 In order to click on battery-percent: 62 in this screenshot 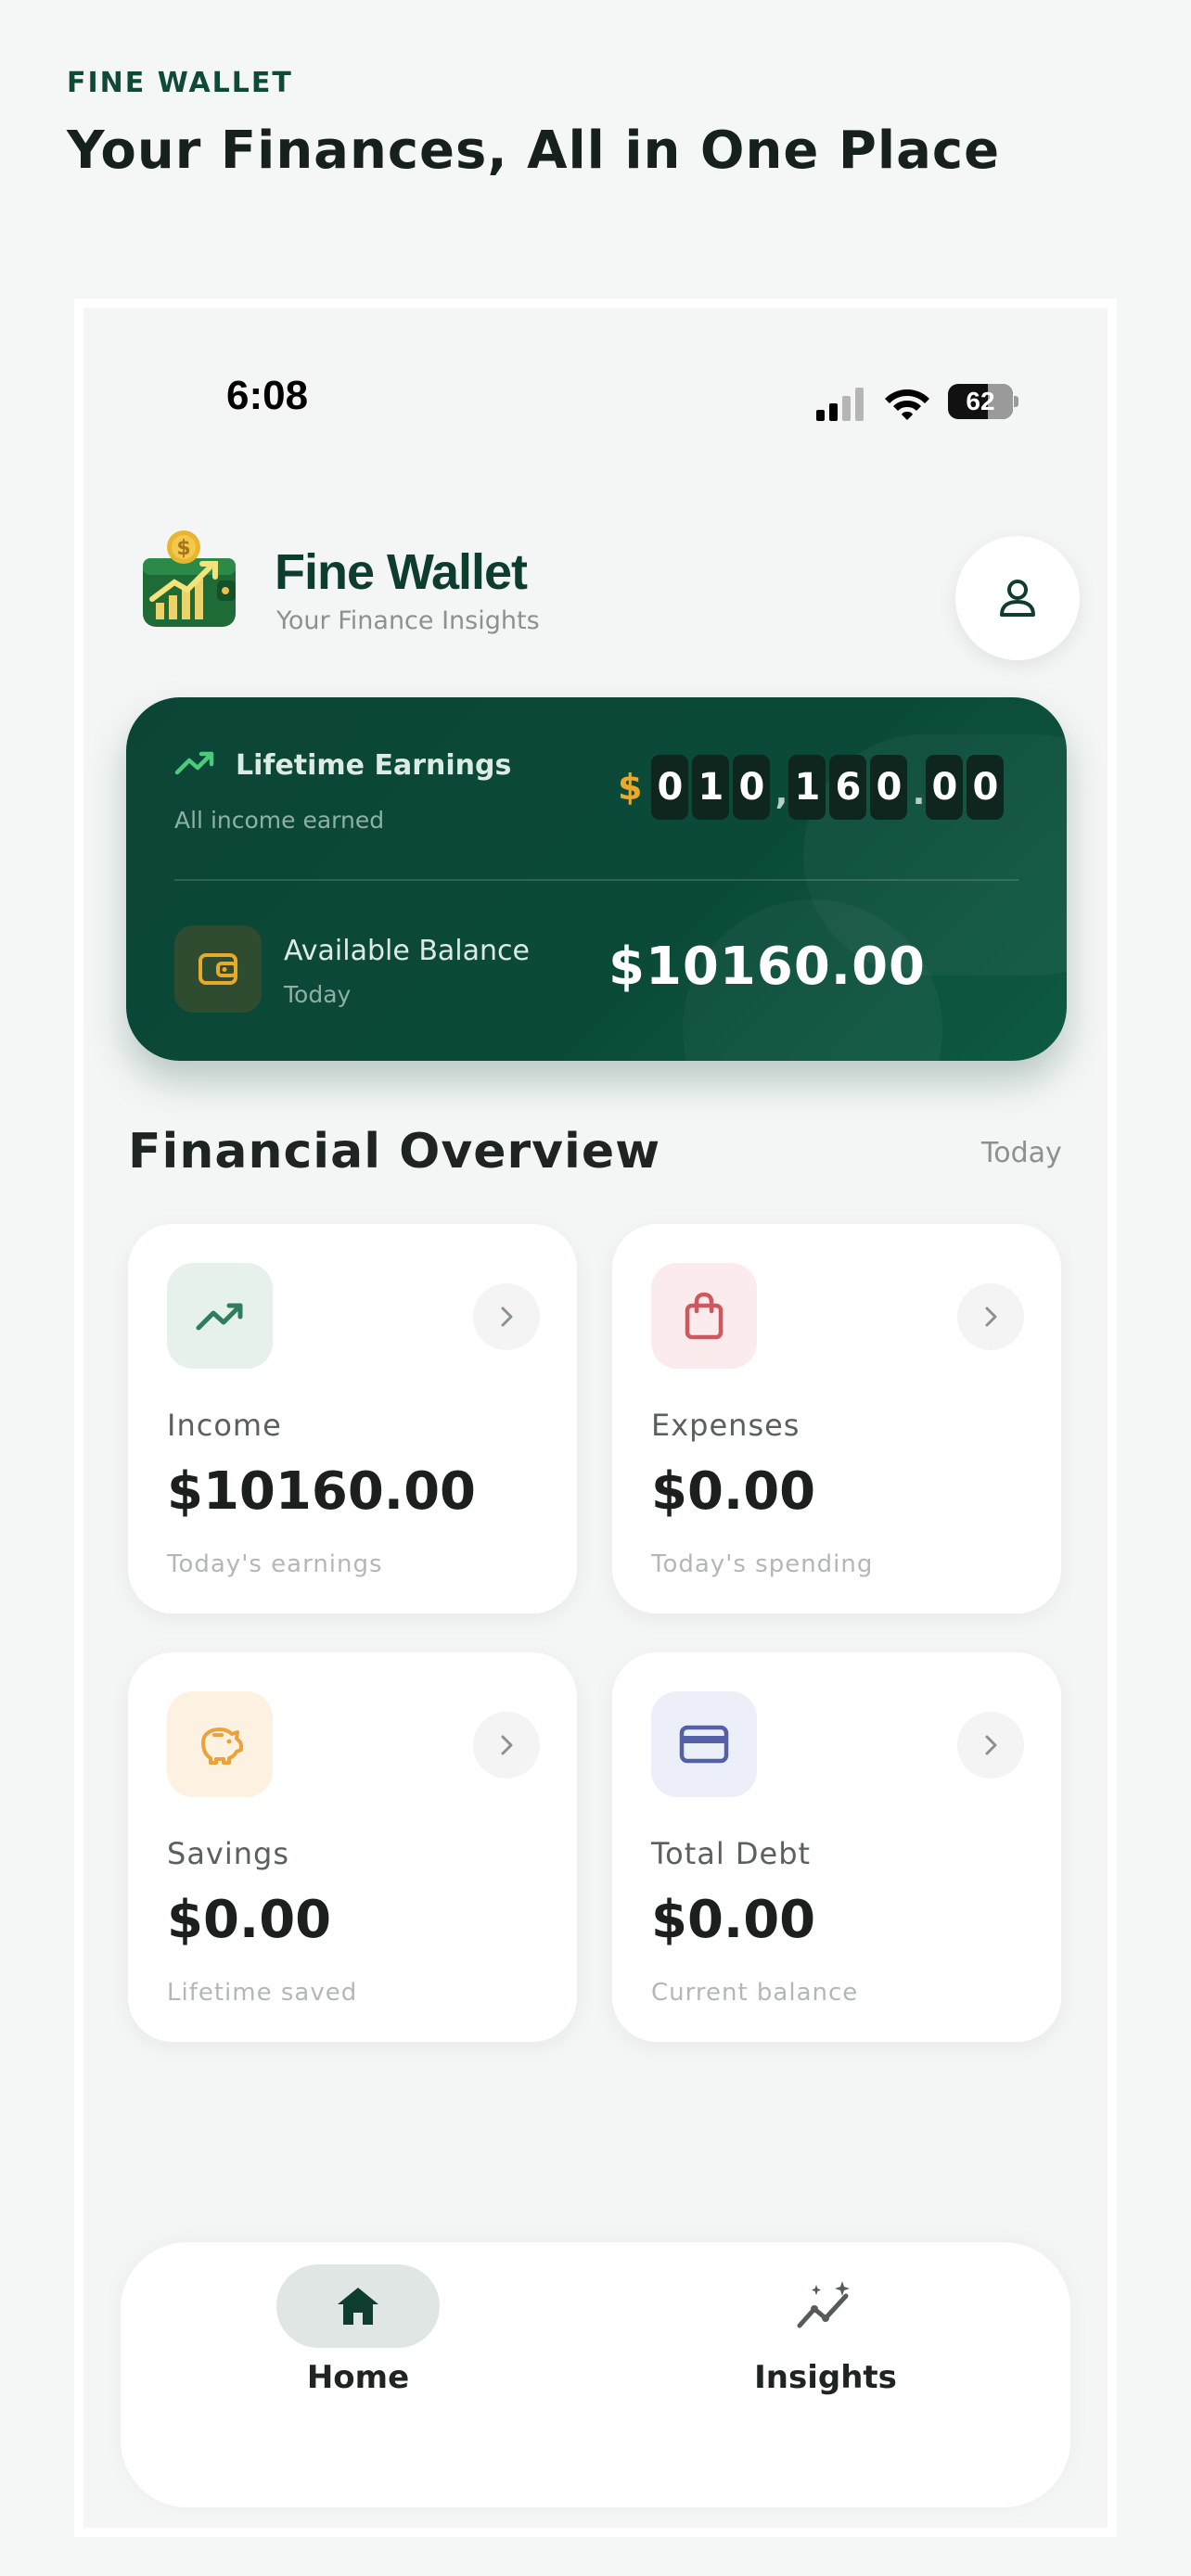, I will do `click(981, 401)`.